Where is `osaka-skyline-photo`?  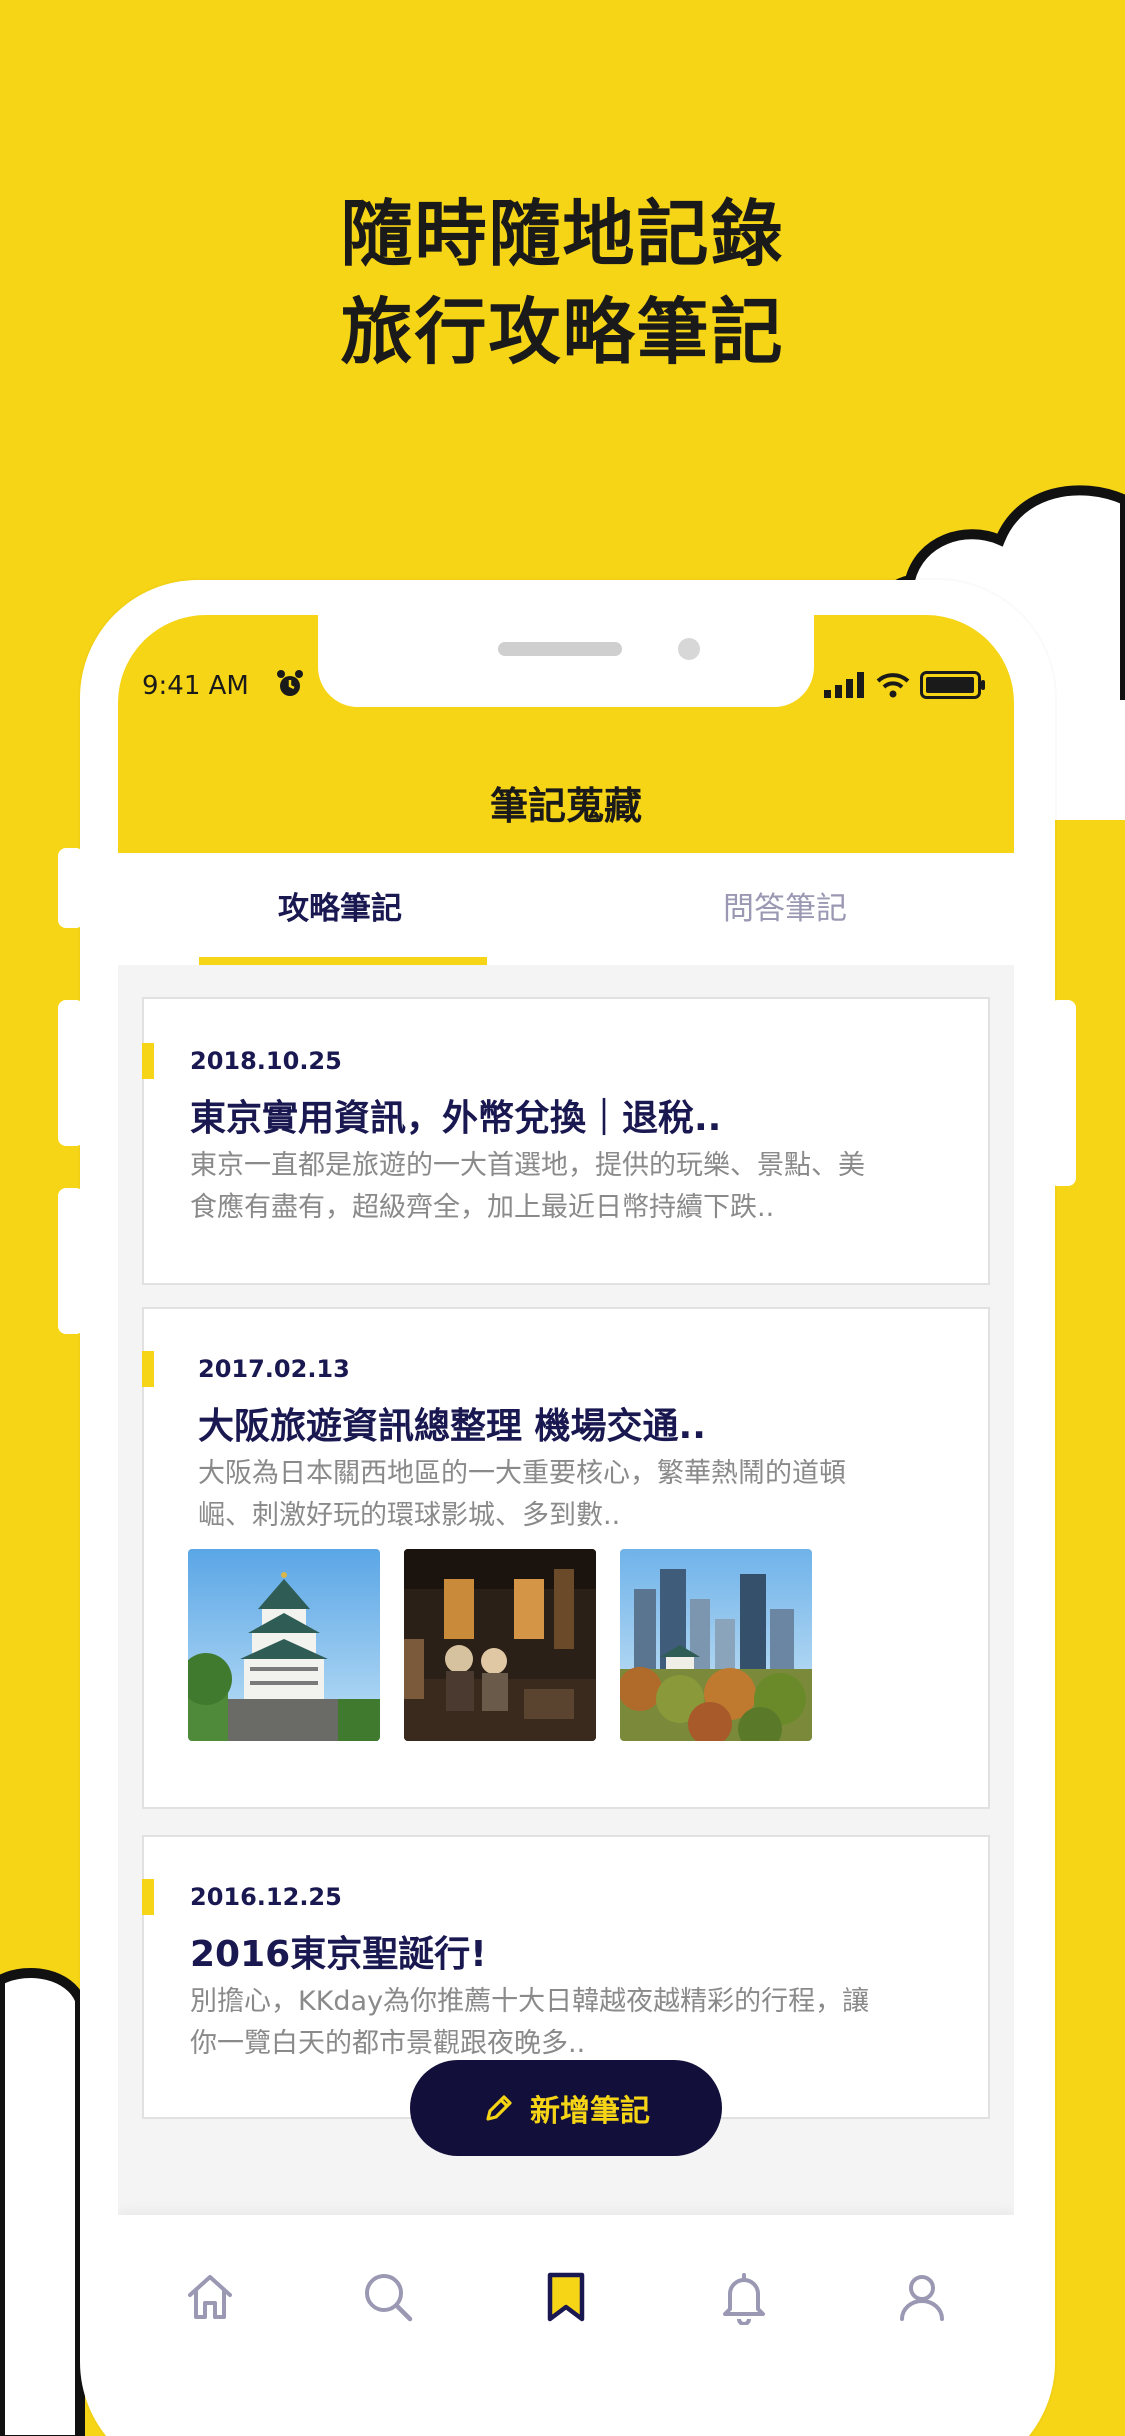
osaka-skyline-photo is located at coordinates (716, 1645).